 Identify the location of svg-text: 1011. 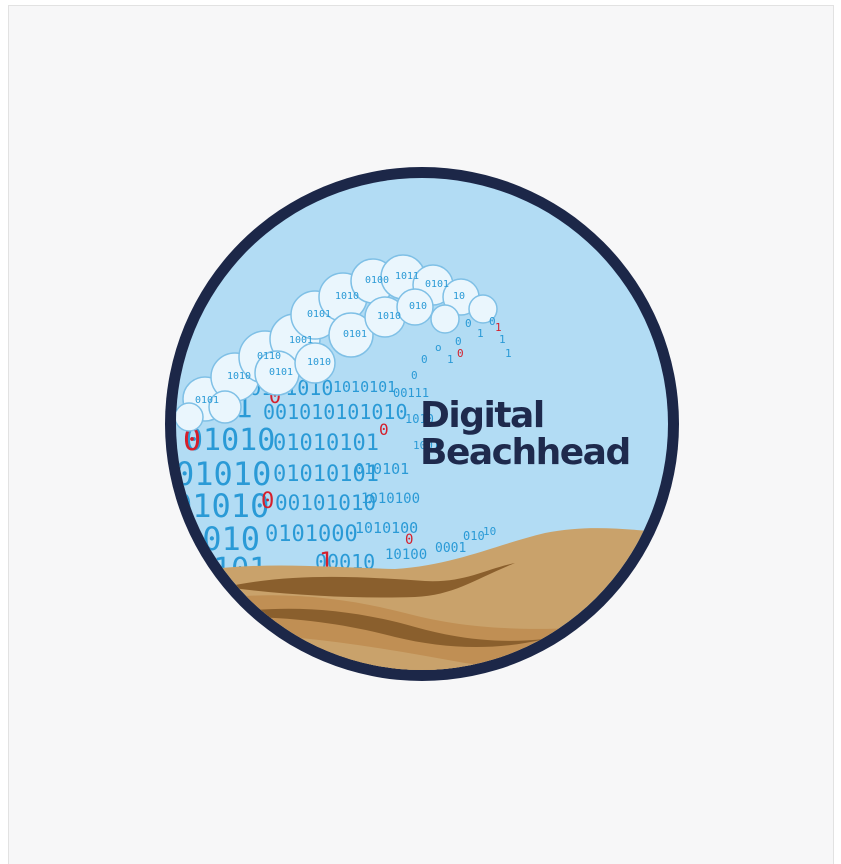
(407, 276).